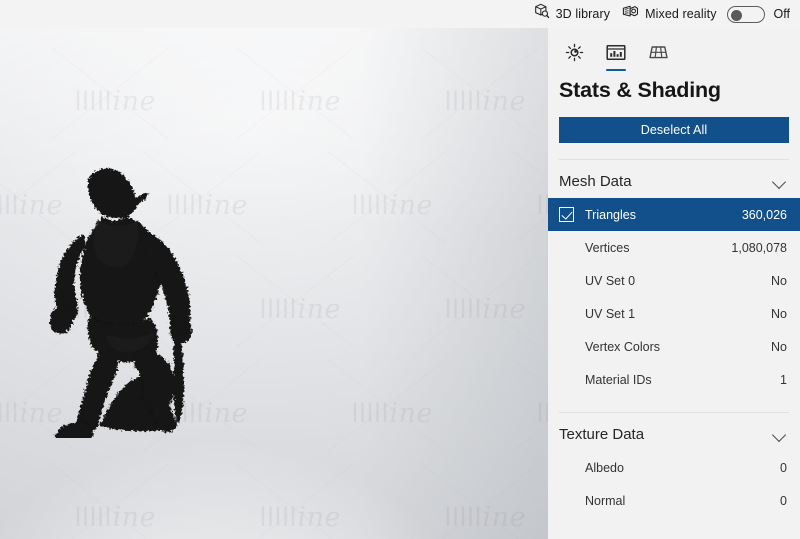 Image resolution: width=800 pixels, height=539 pixels. What do you see at coordinates (783, 379) in the screenshot?
I see `stat-value: 1` at bounding box center [783, 379].